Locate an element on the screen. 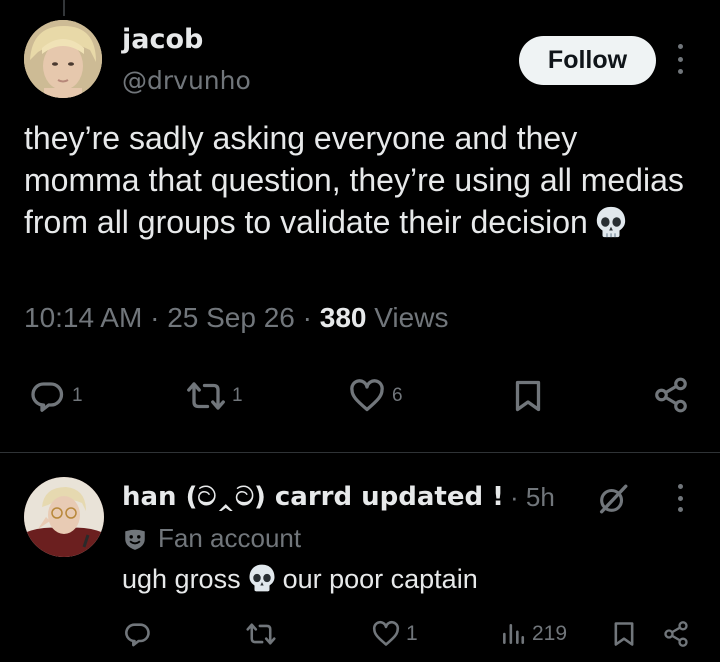  author-avatar is located at coordinates (63, 59).